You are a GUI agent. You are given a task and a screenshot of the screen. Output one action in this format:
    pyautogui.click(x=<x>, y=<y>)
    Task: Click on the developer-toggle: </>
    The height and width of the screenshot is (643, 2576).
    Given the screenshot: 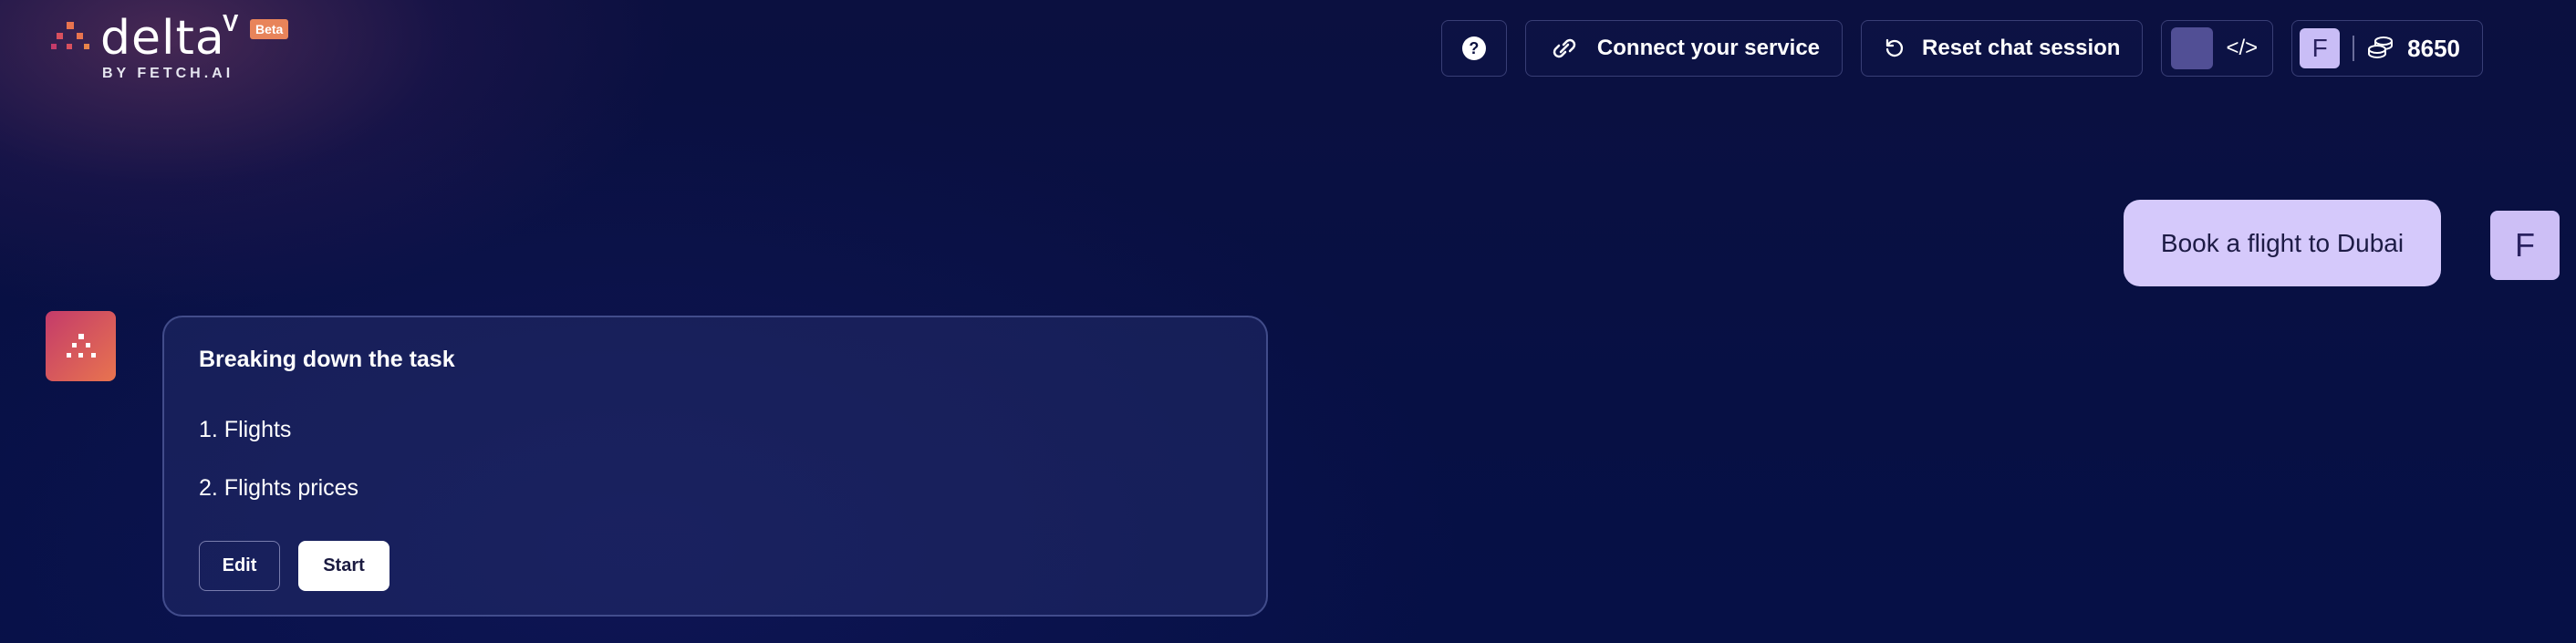 What is the action you would take?
    pyautogui.click(x=2217, y=48)
    